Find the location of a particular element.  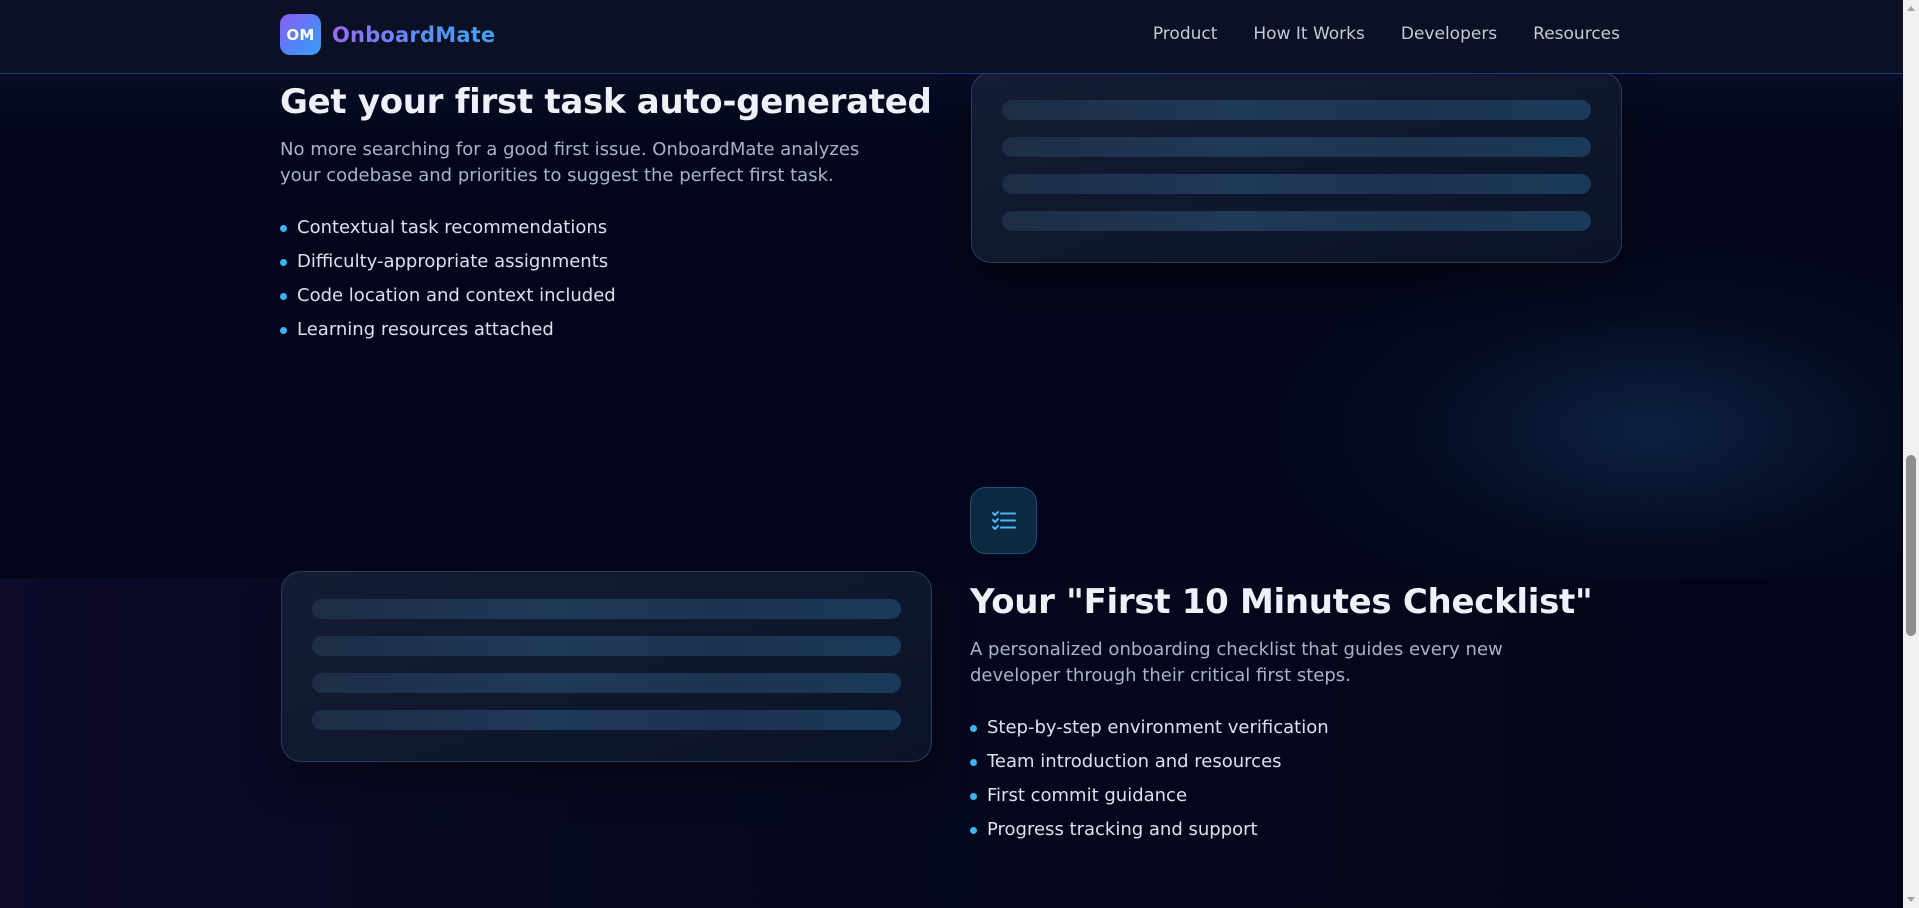

bullet-text: Step-by-step environment verification is located at coordinates (1158, 727).